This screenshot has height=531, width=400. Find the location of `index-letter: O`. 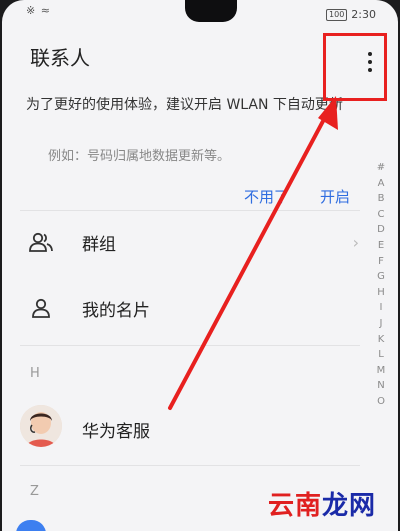

index-letter: O is located at coordinates (381, 402).